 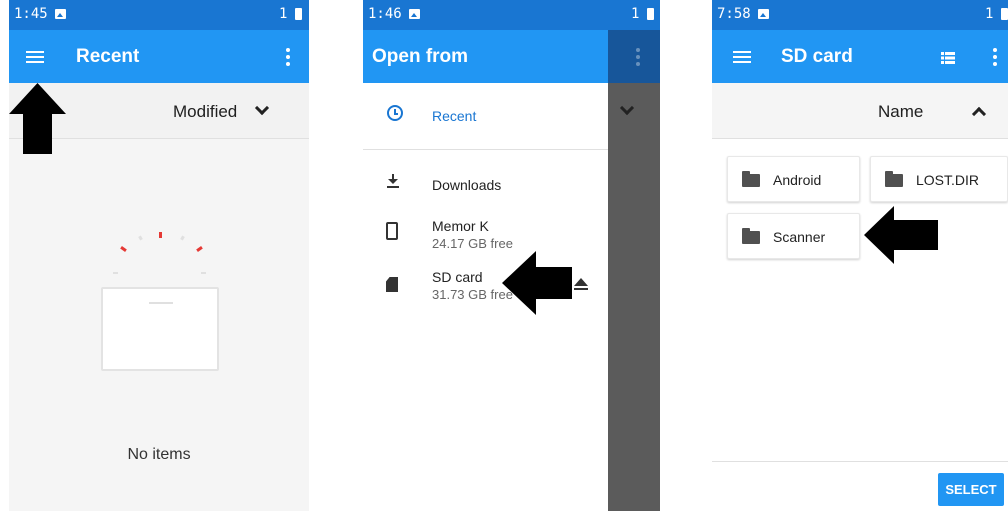 What do you see at coordinates (37, 118) in the screenshot?
I see `annotation-arrow-up-icon` at bounding box center [37, 118].